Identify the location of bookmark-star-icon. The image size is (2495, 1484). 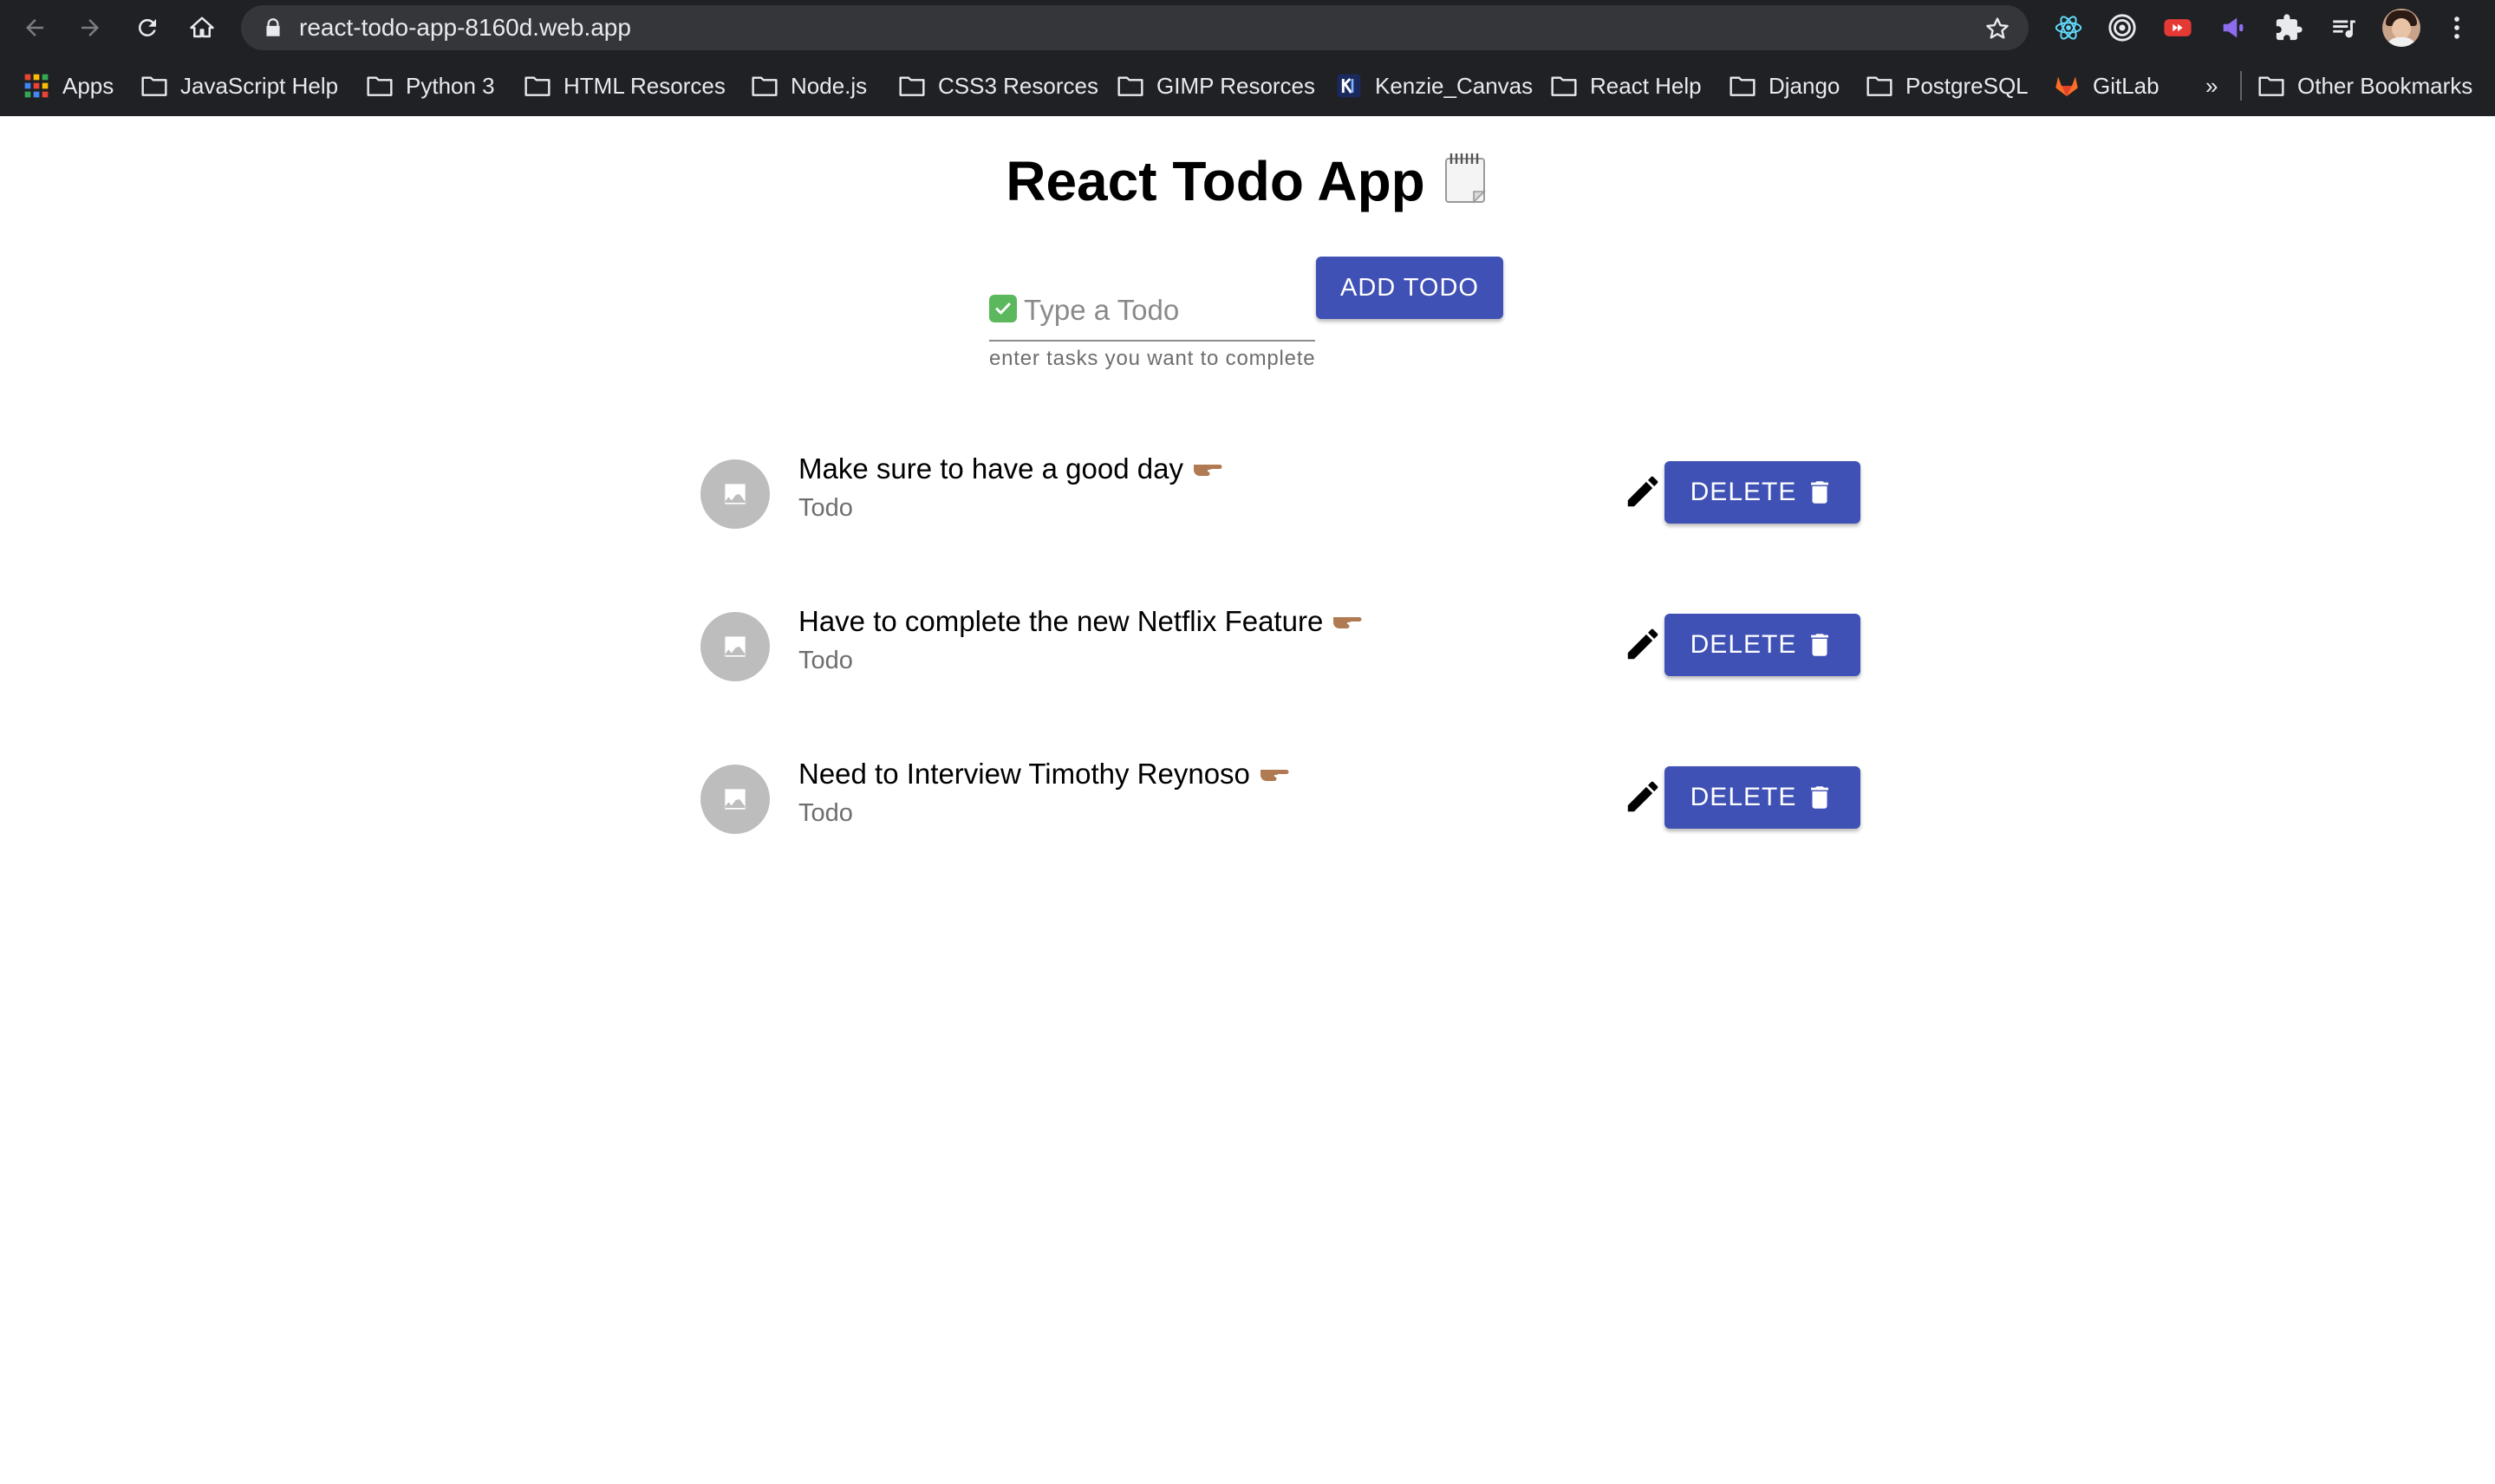
(1997, 28).